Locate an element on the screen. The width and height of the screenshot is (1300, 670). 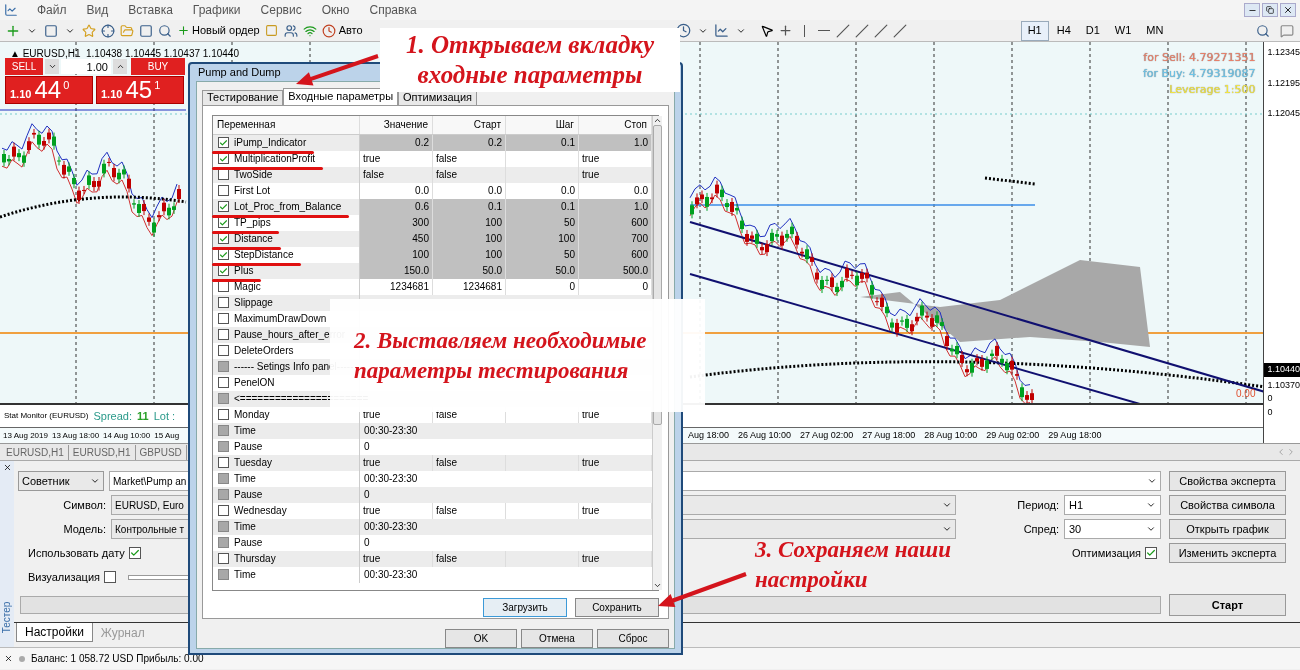
menu-item: Окно is located at coordinates (335, 10).